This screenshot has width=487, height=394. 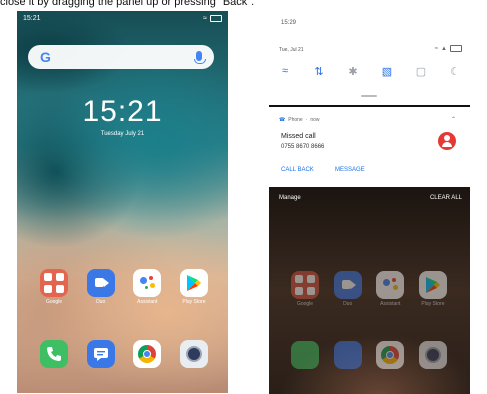 I want to click on google-g-icon: G, so click(x=45, y=57).